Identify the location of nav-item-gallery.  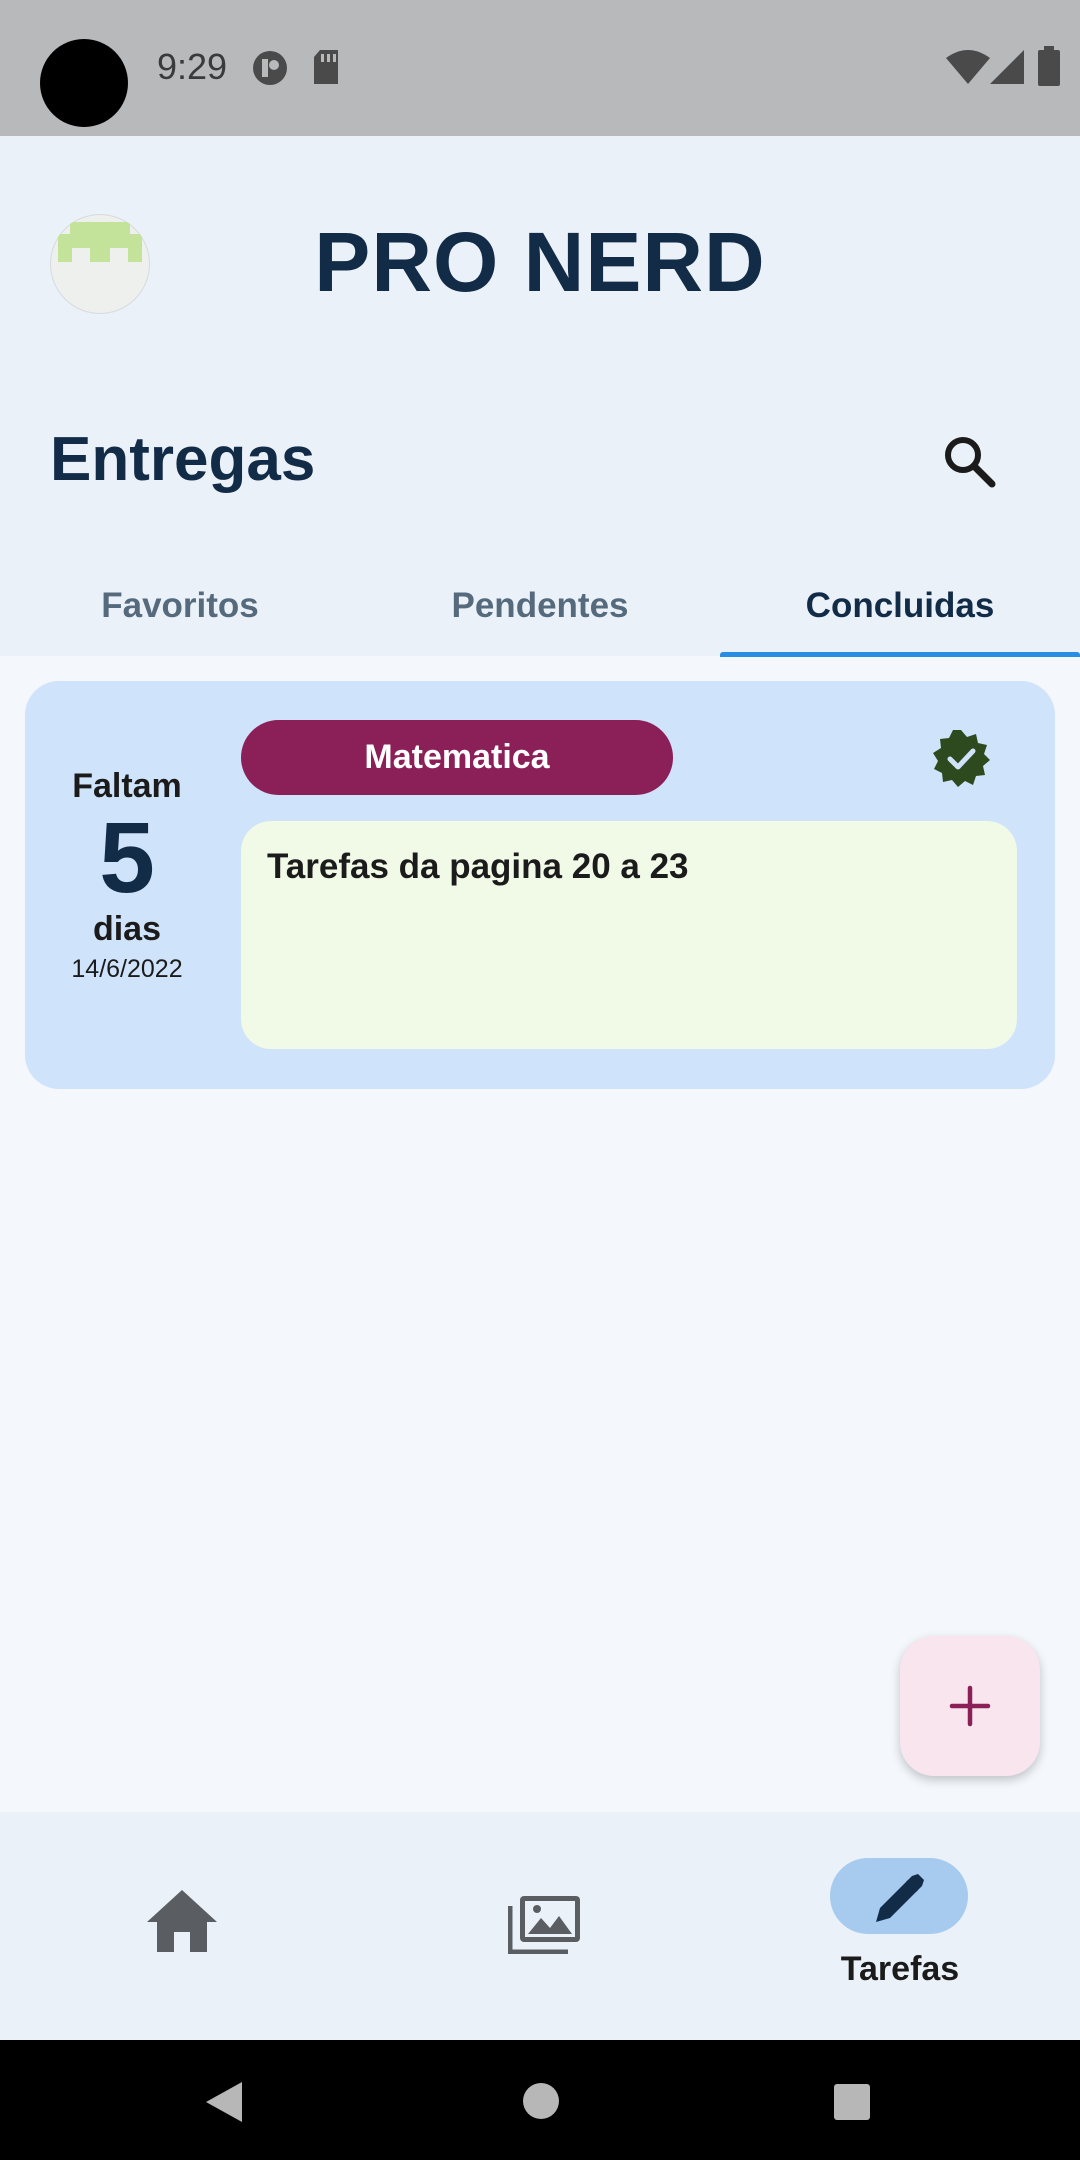
(540, 1926).